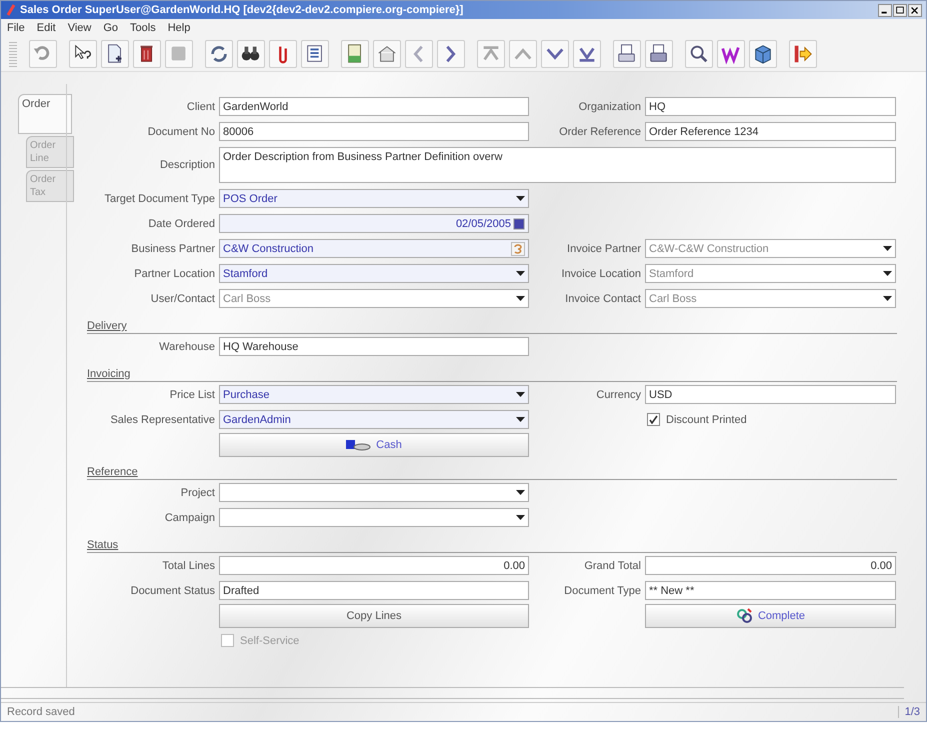 The image size is (927, 742). I want to click on input-field: HQ, so click(770, 106).